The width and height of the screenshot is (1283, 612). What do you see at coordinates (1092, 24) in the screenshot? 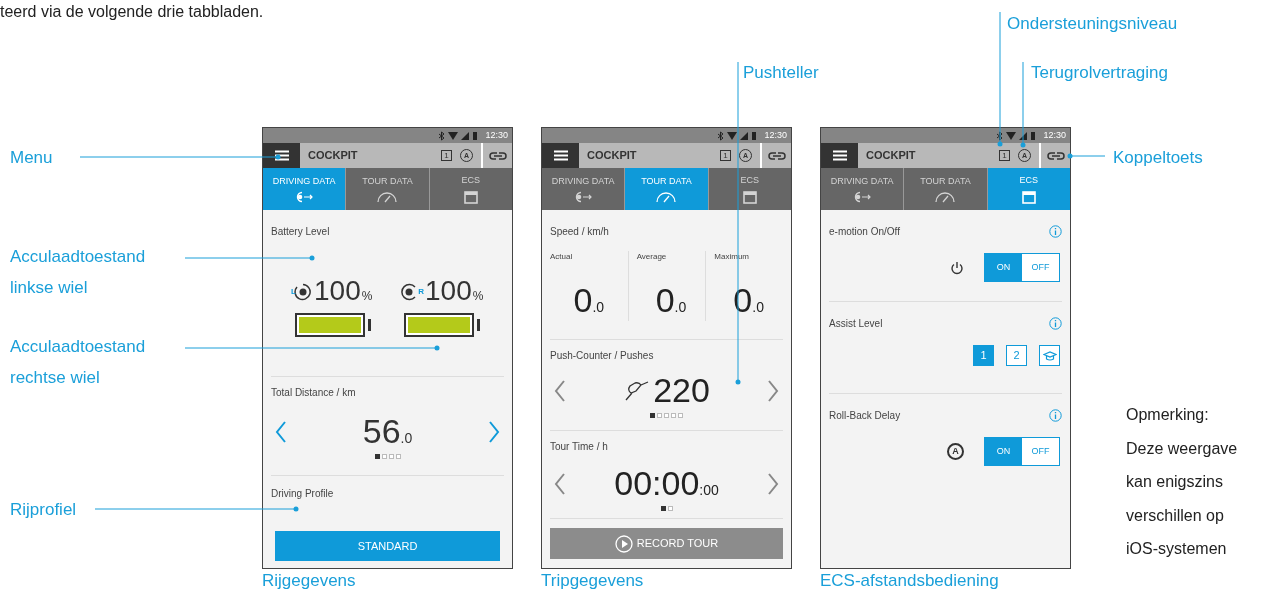
I see `callout-label: Ondersteuningsniveau` at bounding box center [1092, 24].